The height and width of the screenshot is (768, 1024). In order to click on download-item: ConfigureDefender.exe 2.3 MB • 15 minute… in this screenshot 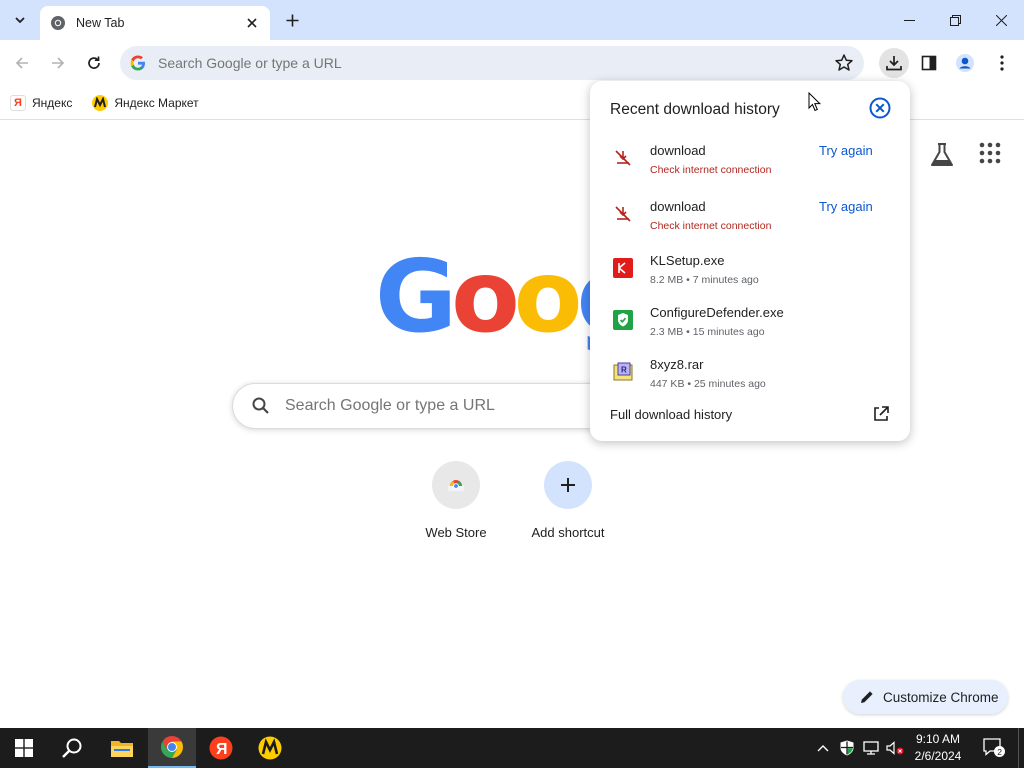, I will do `click(750, 329)`.